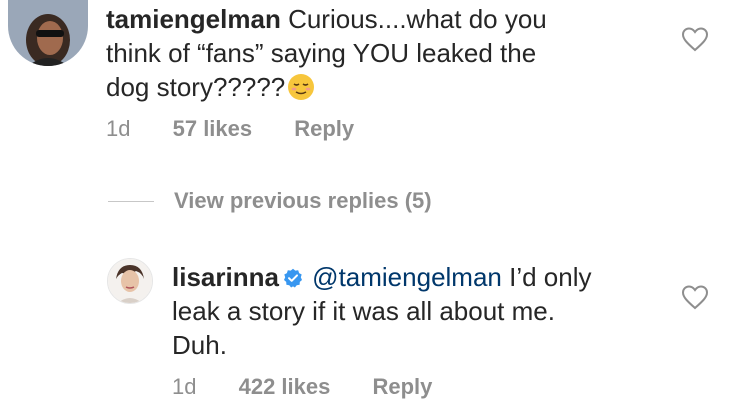 The image size is (747, 404). I want to click on reply-likes: 422 likes, so click(285, 387).